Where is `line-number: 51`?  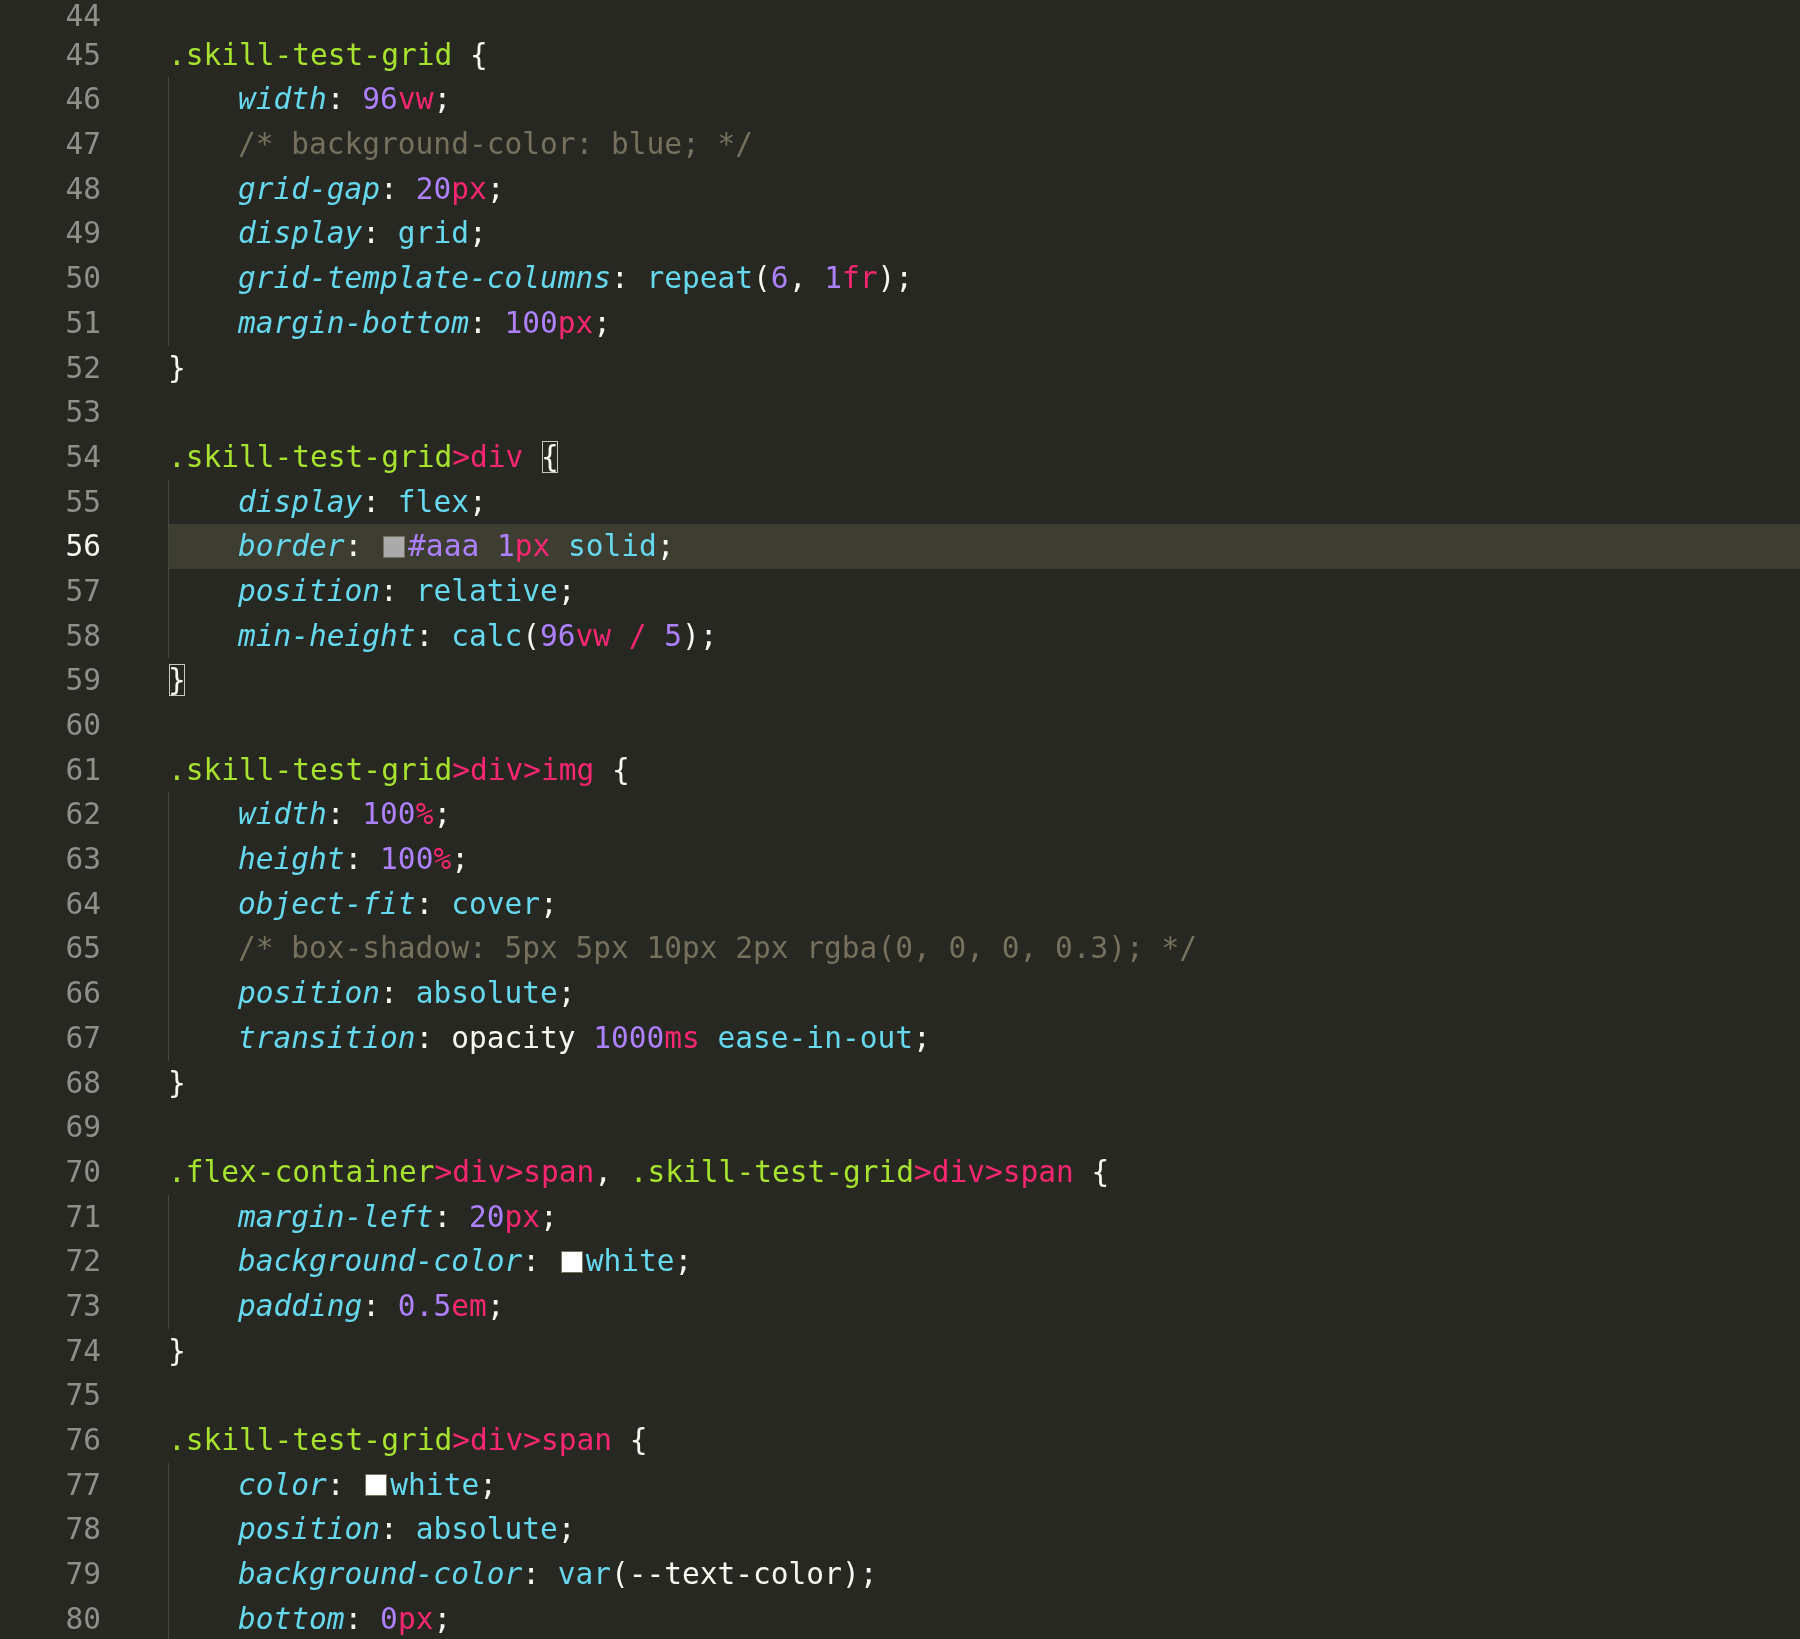 line-number: 51 is located at coordinates (82, 323).